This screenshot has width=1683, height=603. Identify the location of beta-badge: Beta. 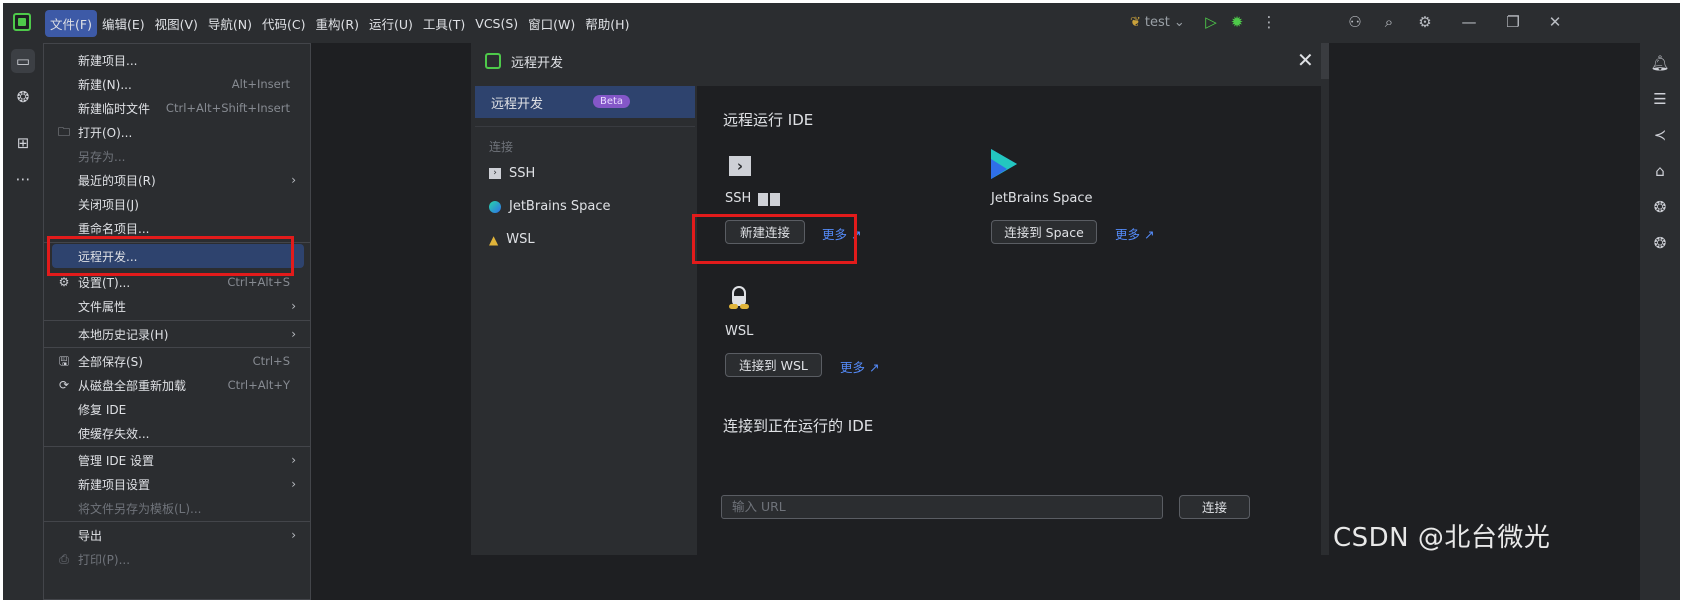
(612, 101).